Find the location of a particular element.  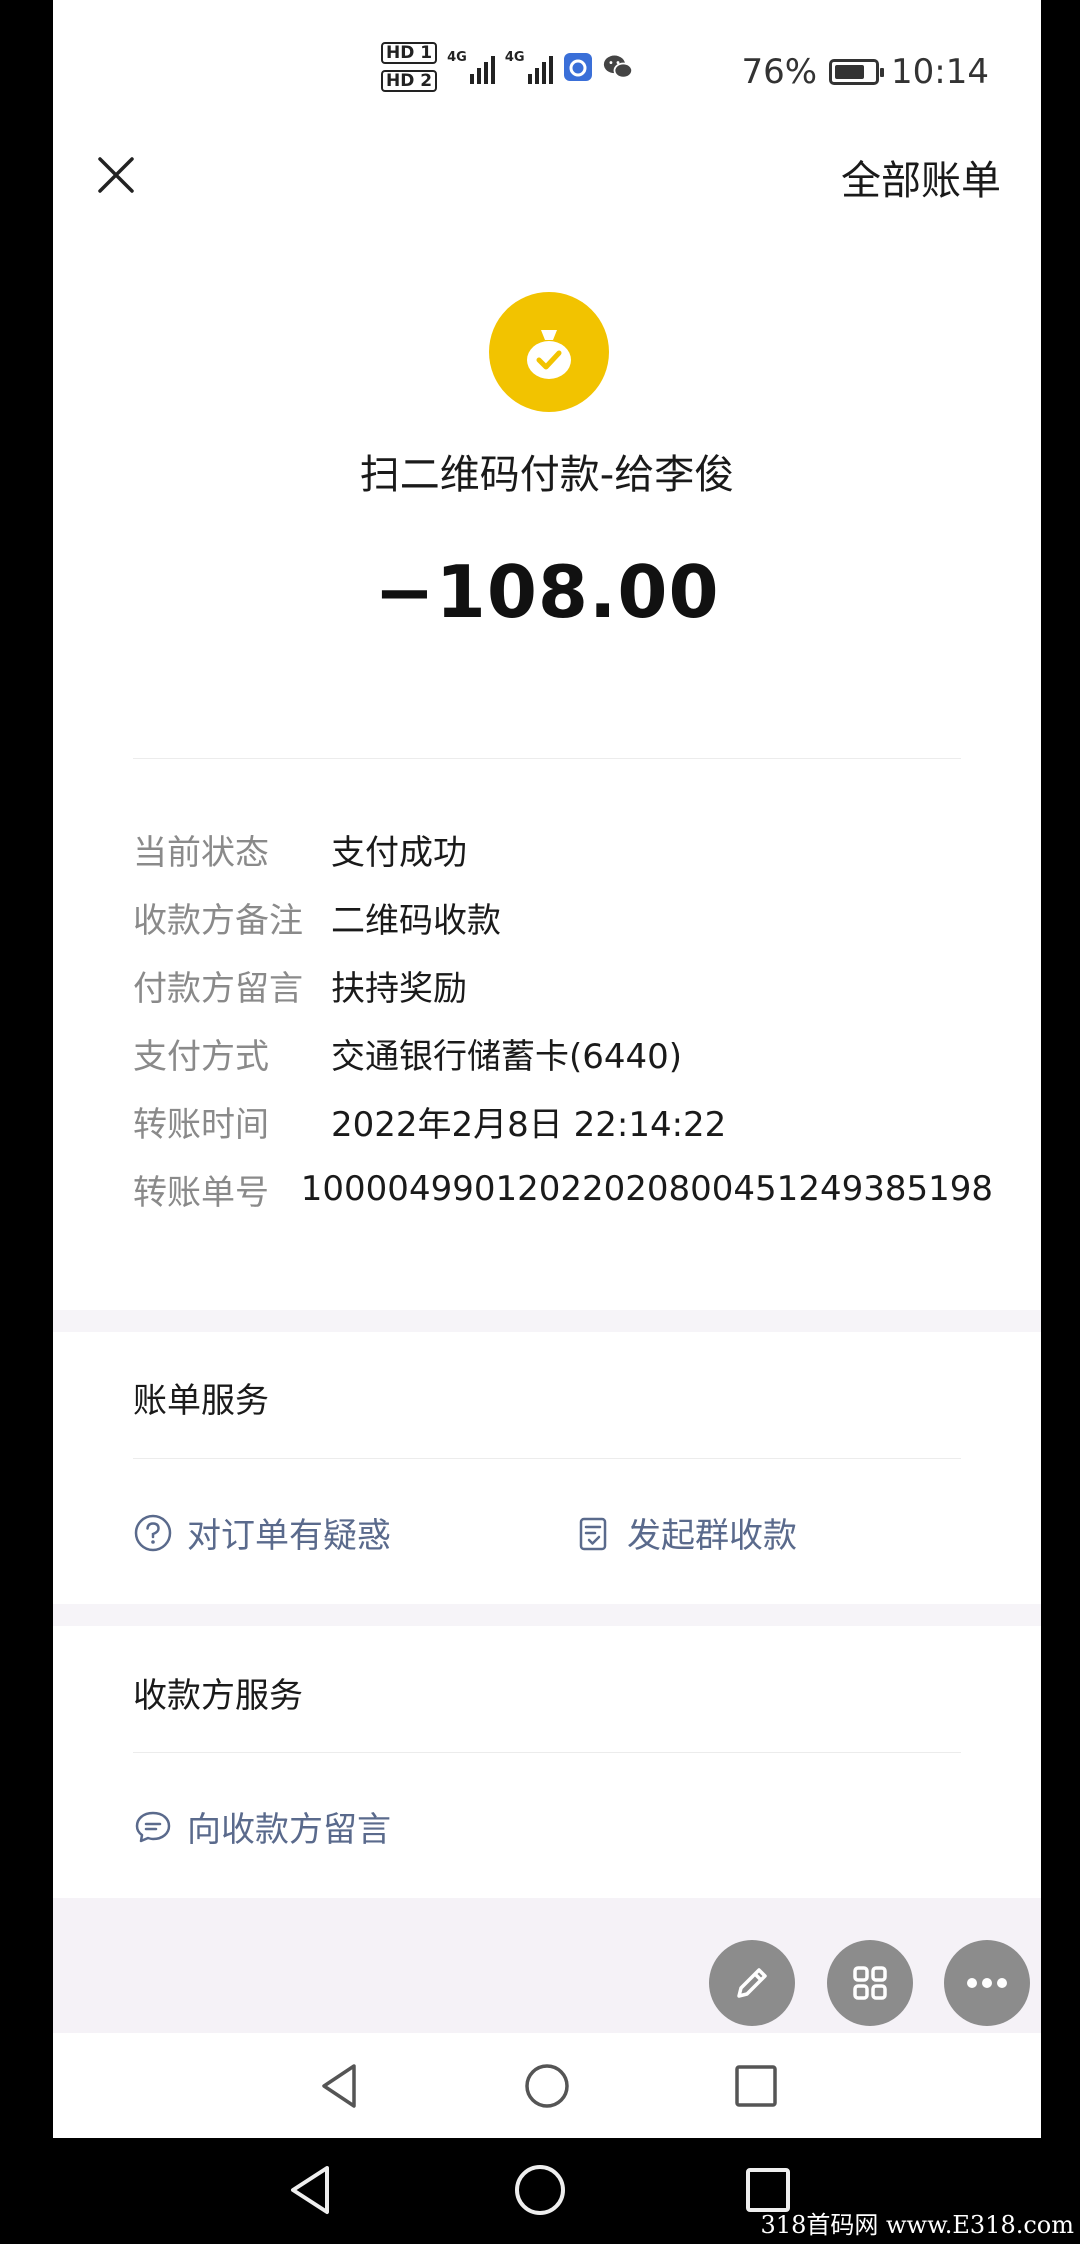

question-circle-icon is located at coordinates (153, 1532).